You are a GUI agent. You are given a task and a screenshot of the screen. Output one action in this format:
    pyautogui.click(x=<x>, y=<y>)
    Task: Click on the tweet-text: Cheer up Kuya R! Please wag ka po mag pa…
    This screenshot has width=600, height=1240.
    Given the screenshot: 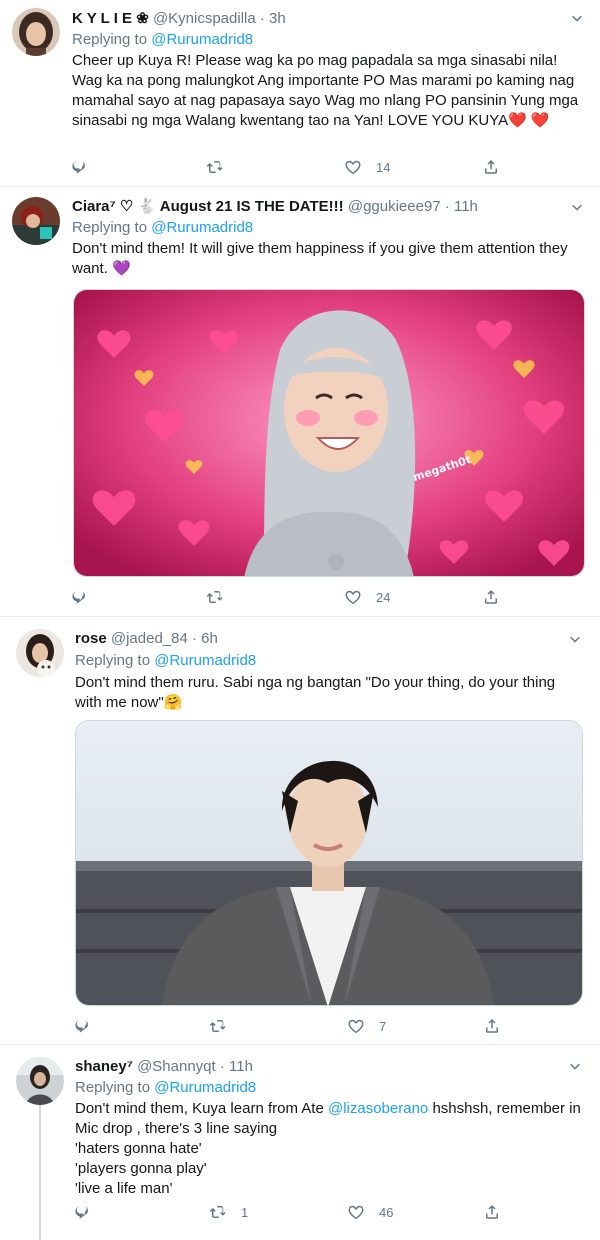 What is the action you would take?
    pyautogui.click(x=325, y=90)
    